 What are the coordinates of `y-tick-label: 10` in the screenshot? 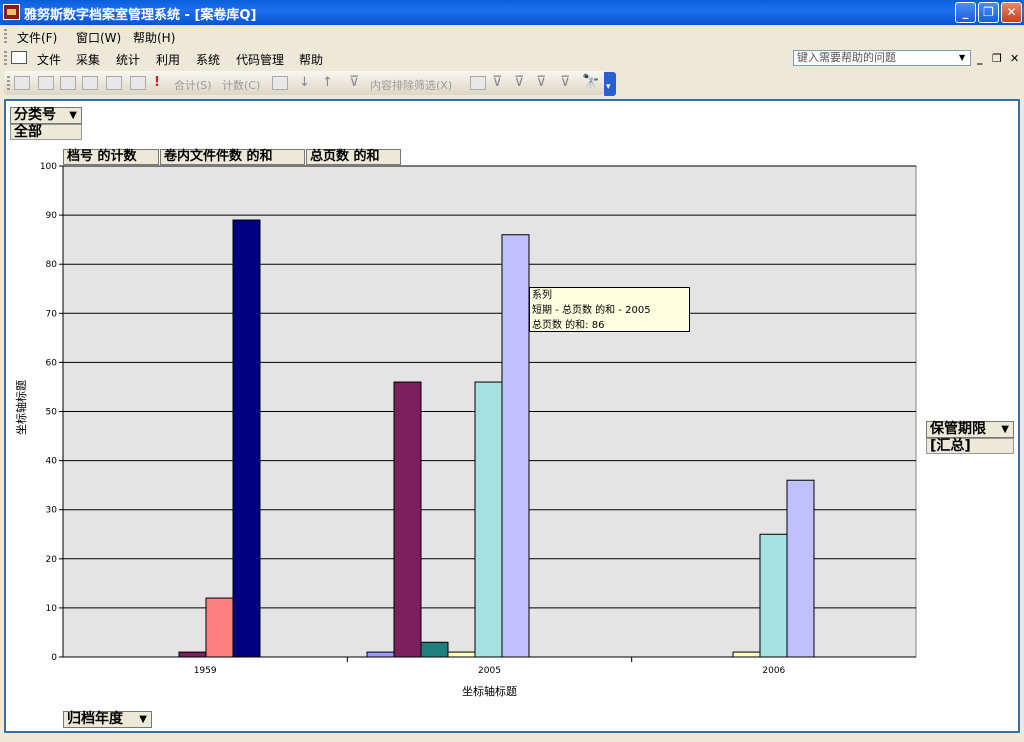 It's located at (52, 609).